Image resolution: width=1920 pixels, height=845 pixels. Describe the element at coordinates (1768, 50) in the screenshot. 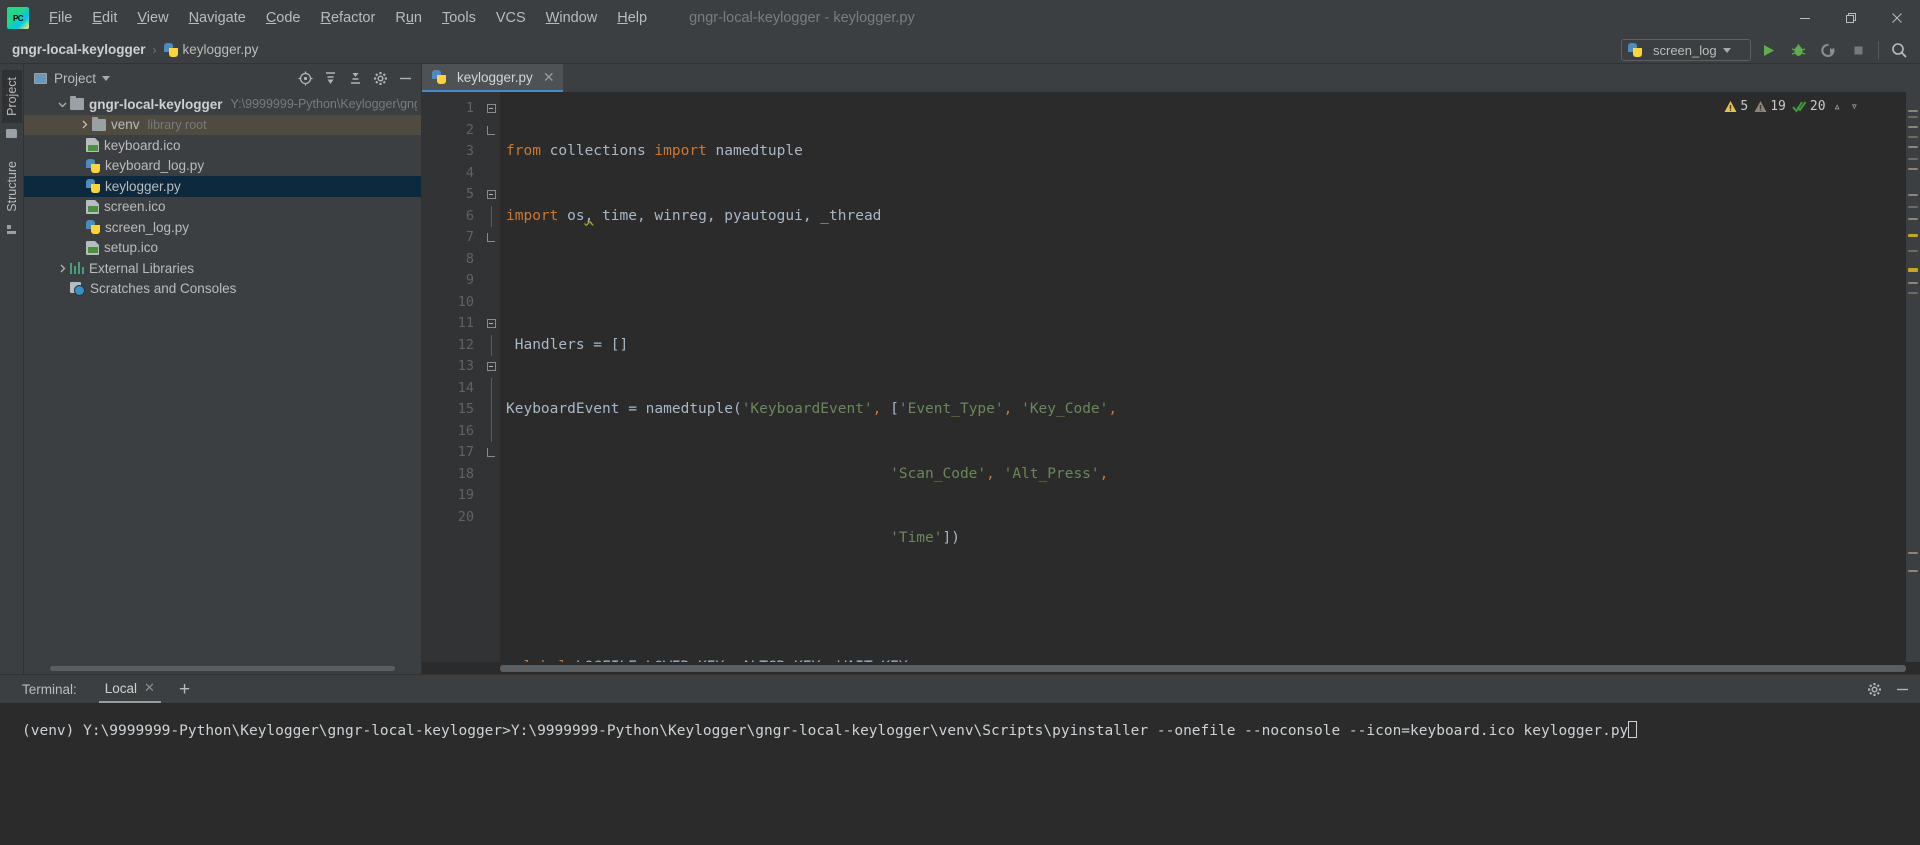

I see `run-button` at that location.